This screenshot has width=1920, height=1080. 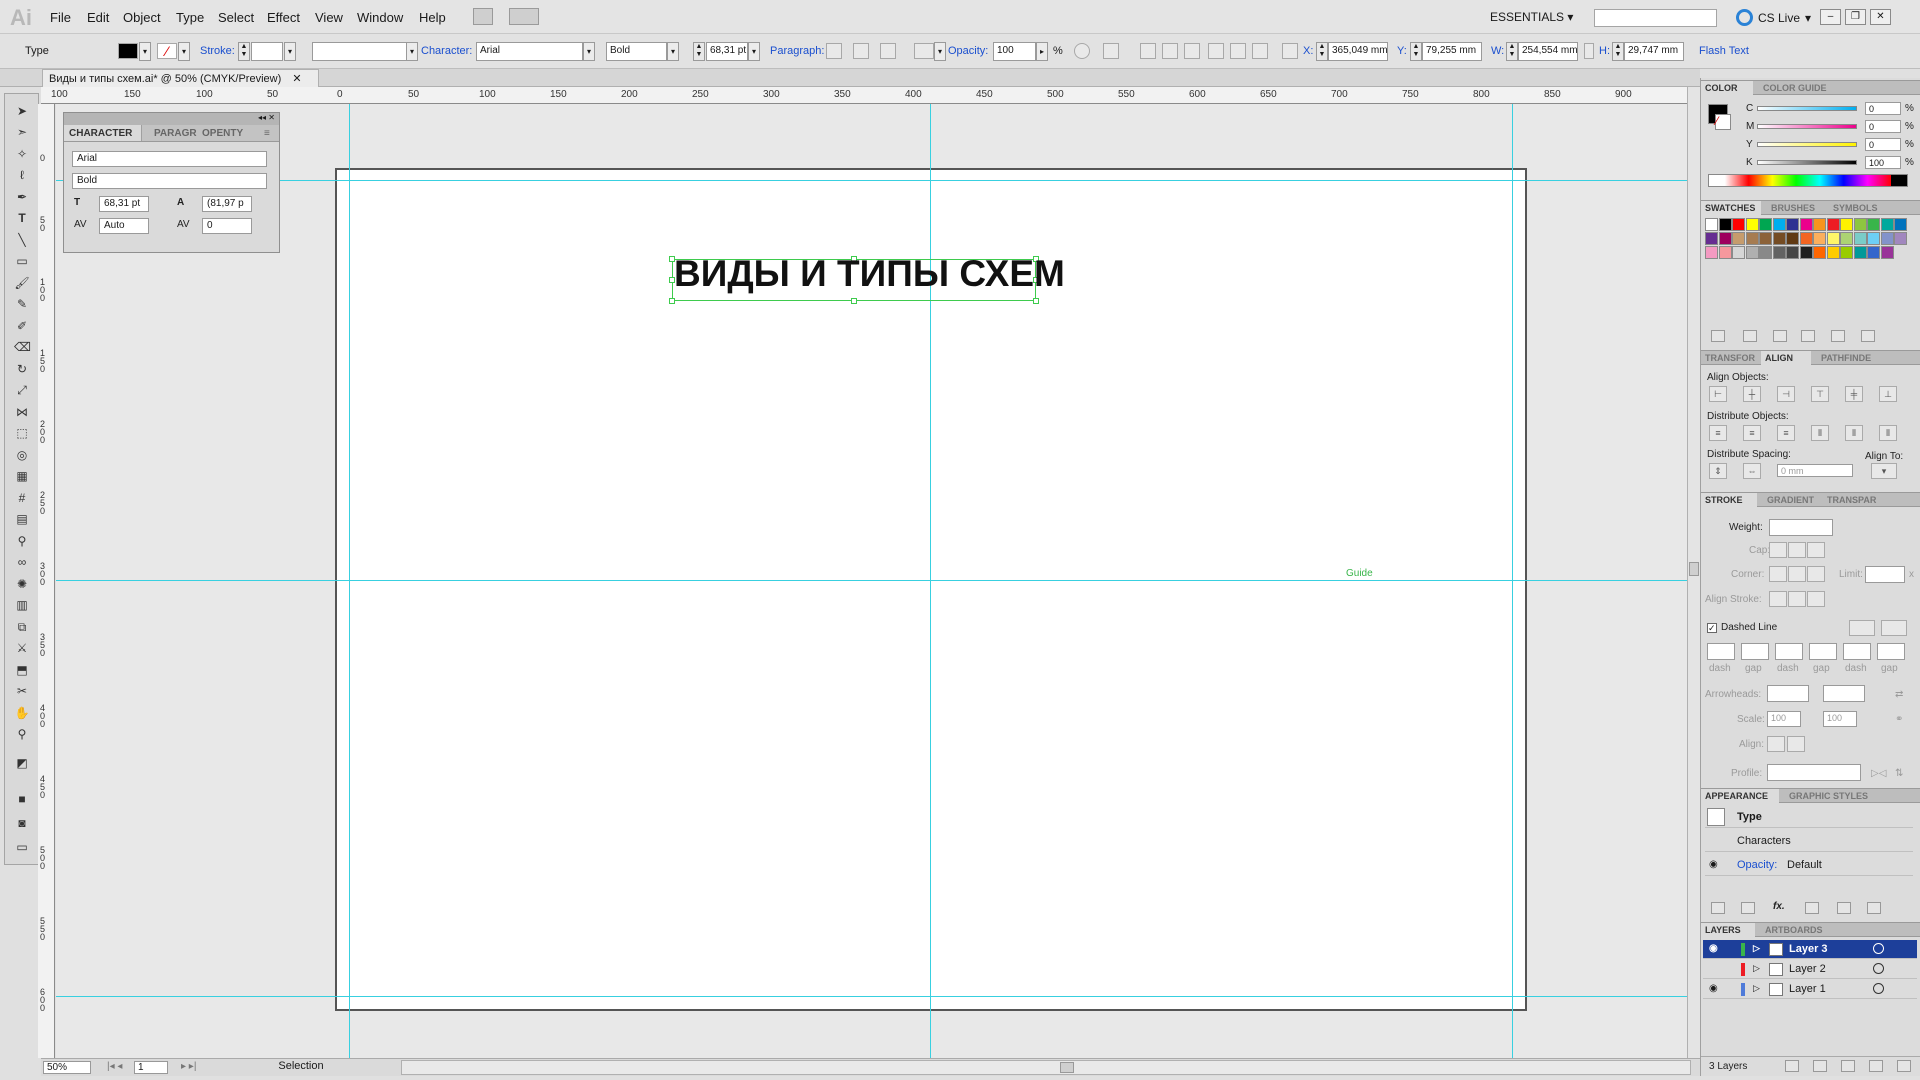 I want to click on h-label: H:, so click(x=1604, y=51).